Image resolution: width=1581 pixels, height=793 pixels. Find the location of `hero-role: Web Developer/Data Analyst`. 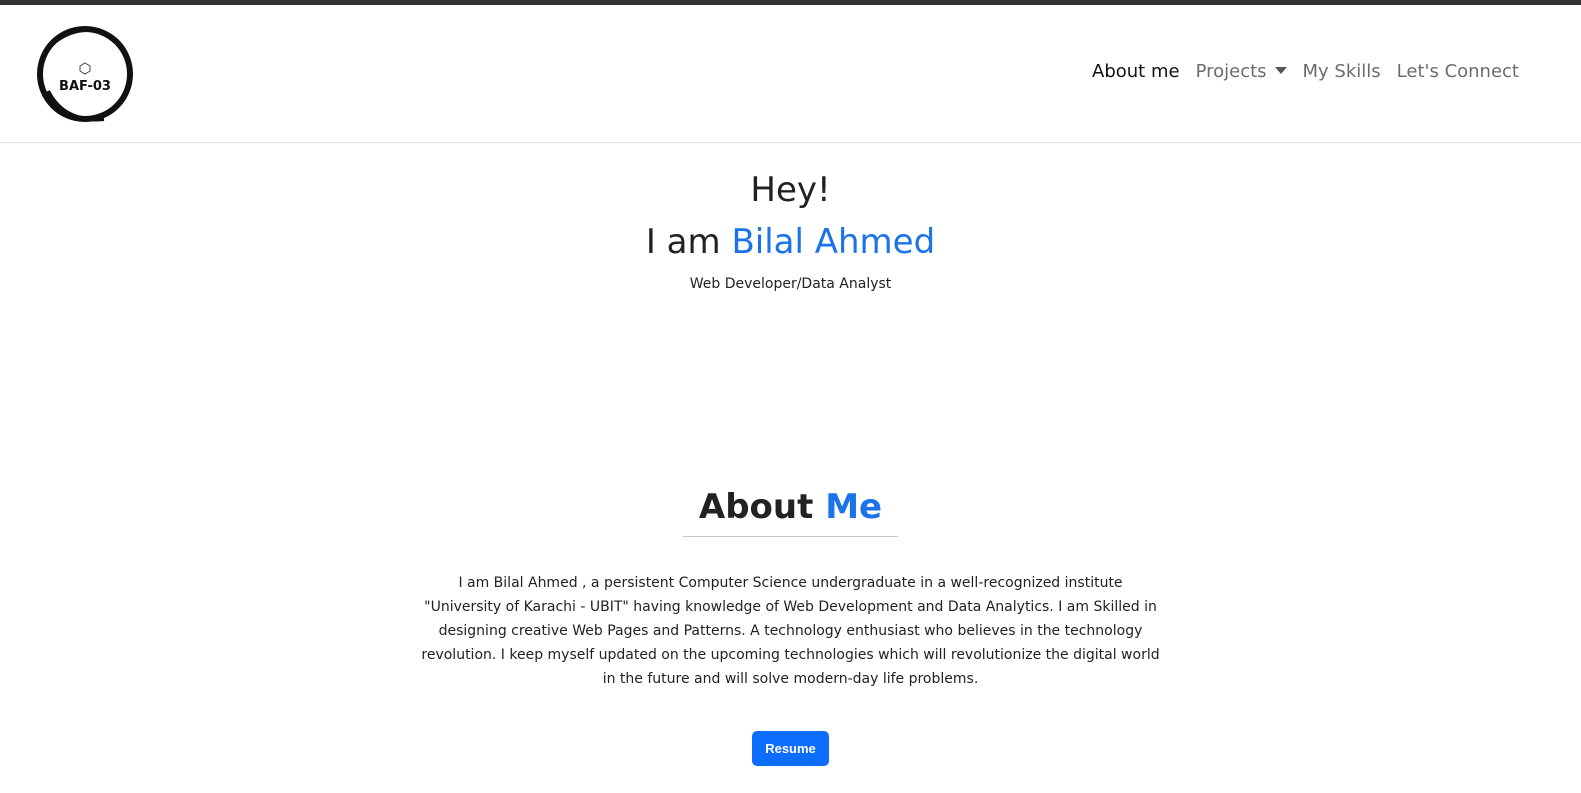

hero-role: Web Developer/Data Analyst is located at coordinates (790, 284).